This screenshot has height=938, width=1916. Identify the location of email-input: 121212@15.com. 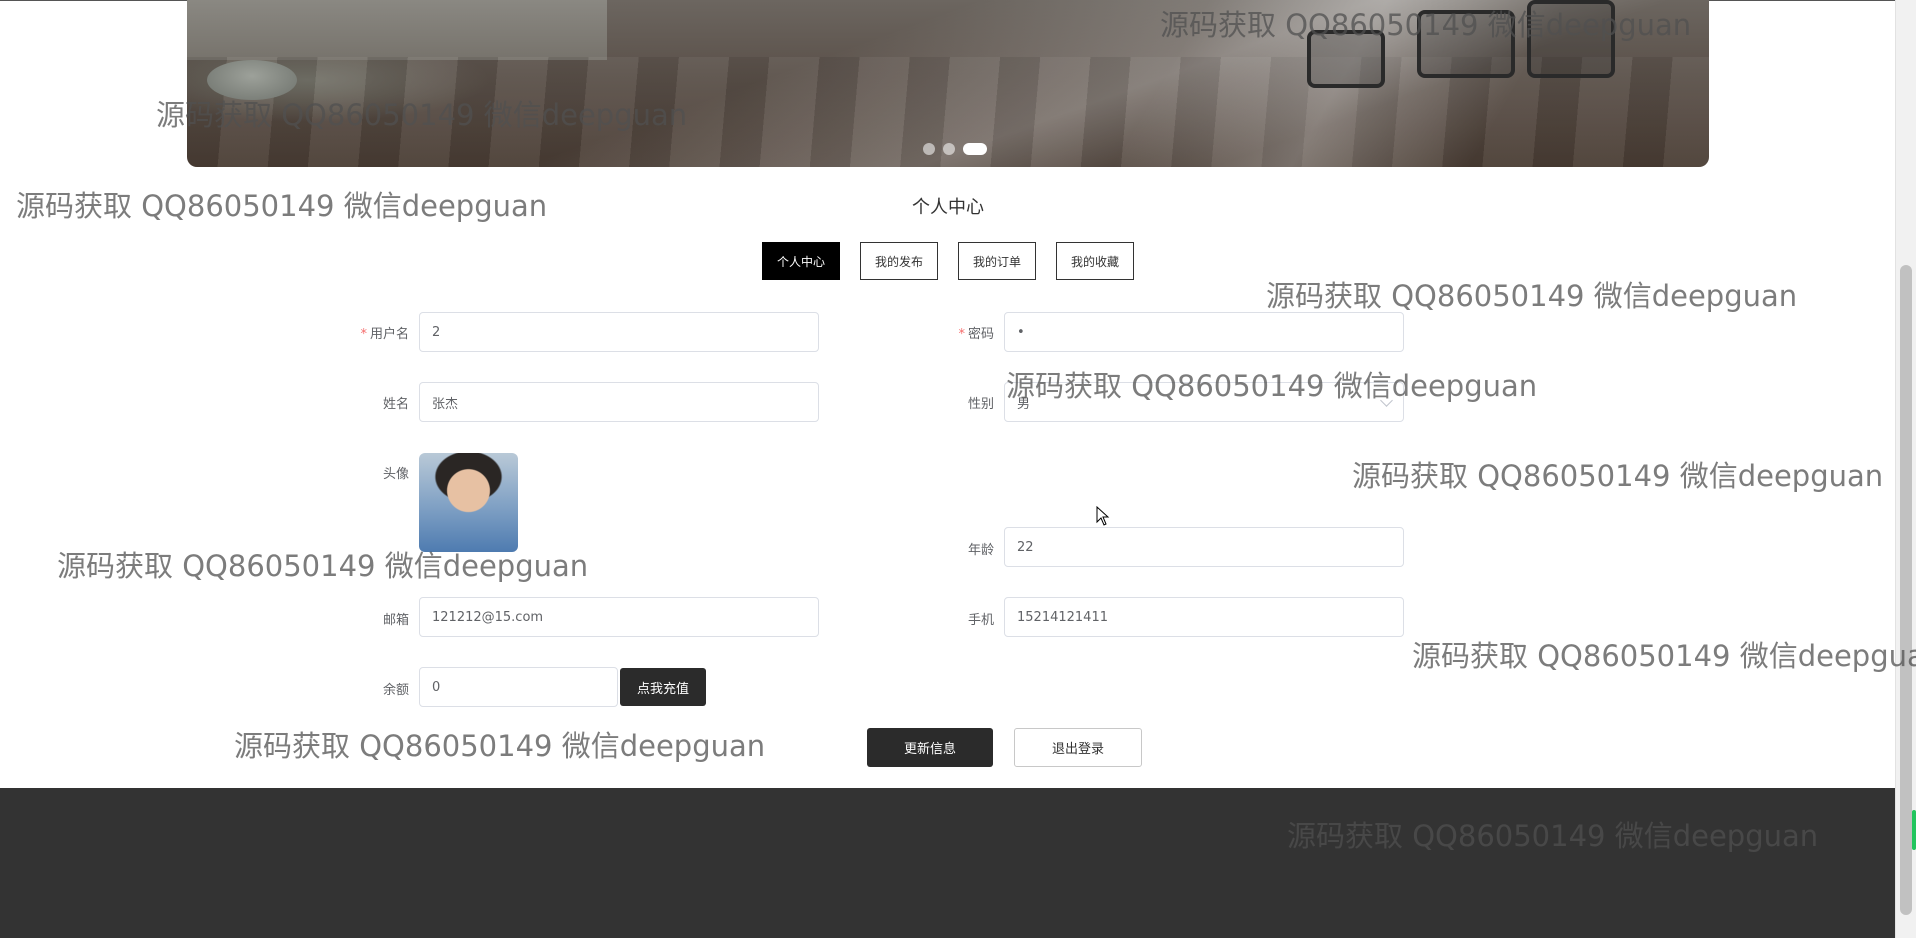
(619, 617).